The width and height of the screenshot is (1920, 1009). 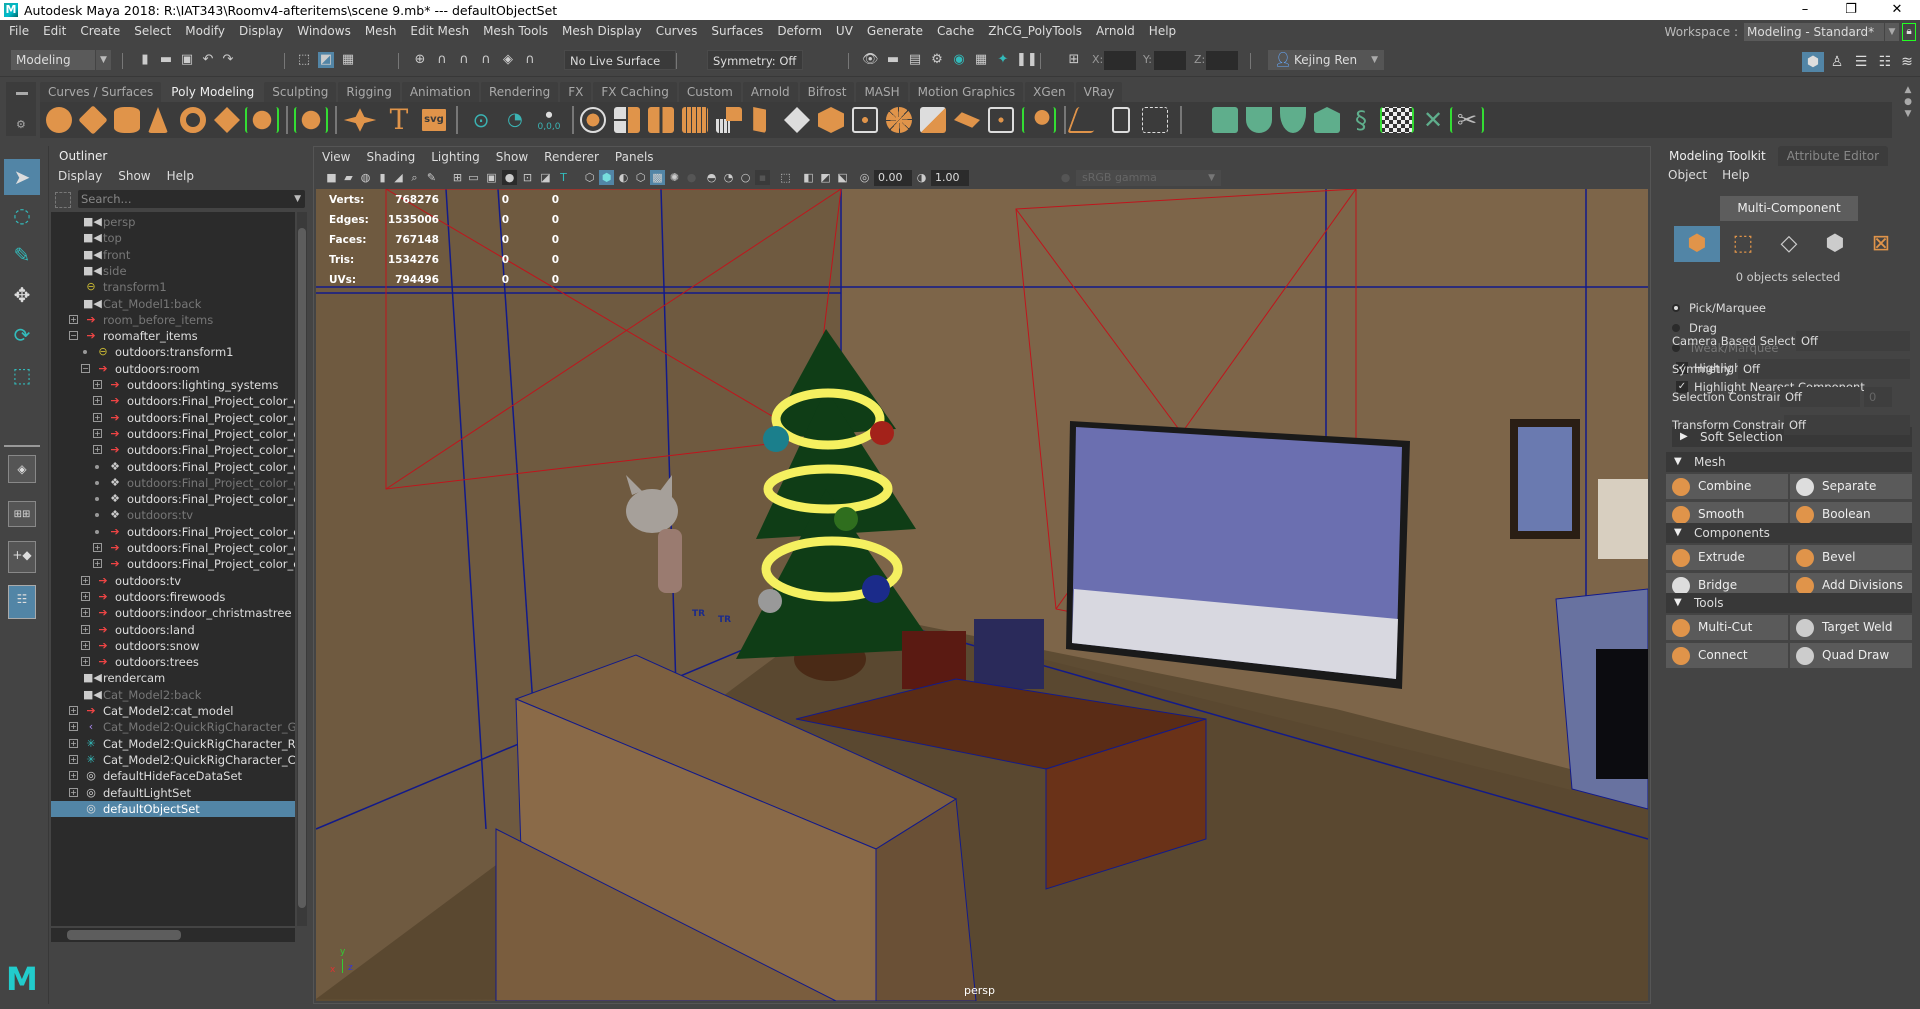 What do you see at coordinates (728, 177) in the screenshot?
I see `motion-blur-icon: ◔` at bounding box center [728, 177].